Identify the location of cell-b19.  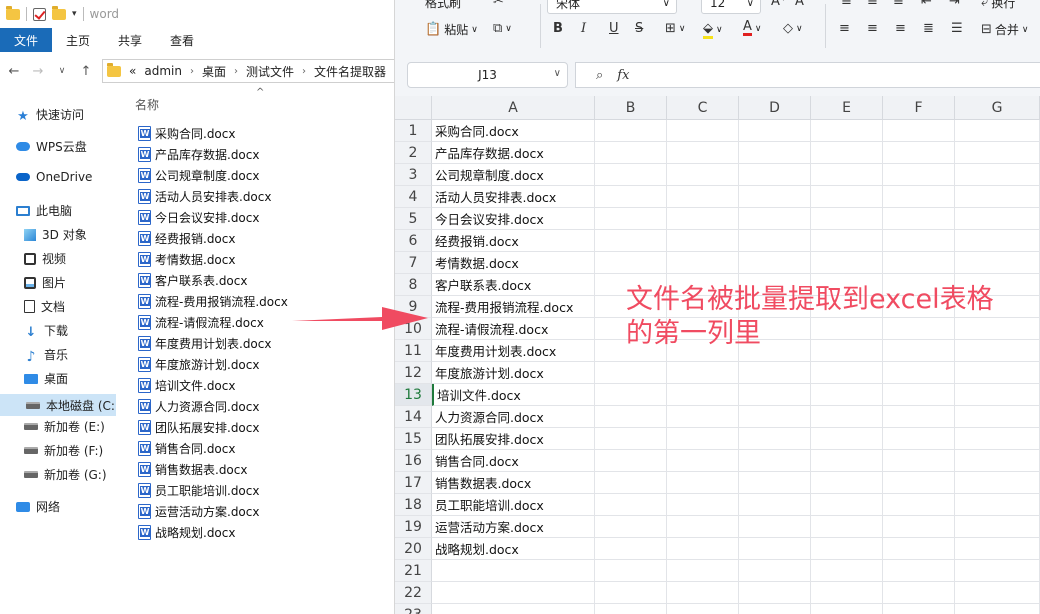
(631, 527).